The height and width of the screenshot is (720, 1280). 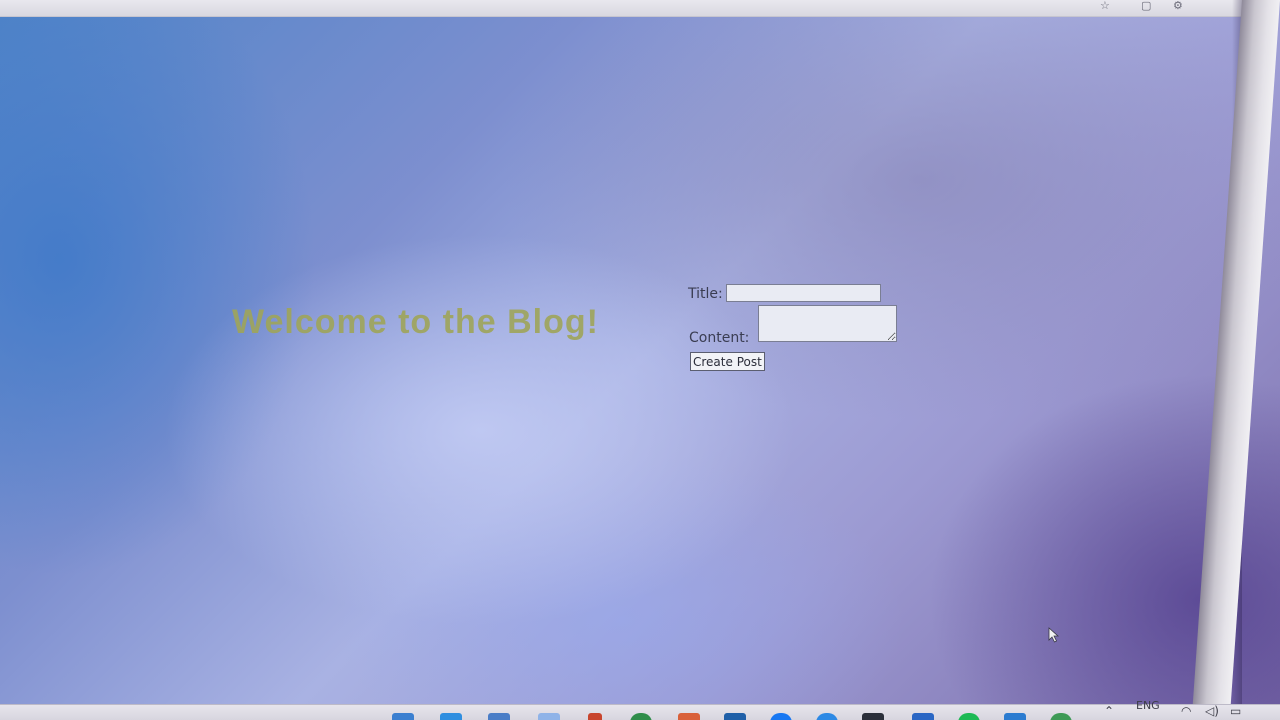 I want to click on extensions-icon: ▢, so click(x=1146, y=6).